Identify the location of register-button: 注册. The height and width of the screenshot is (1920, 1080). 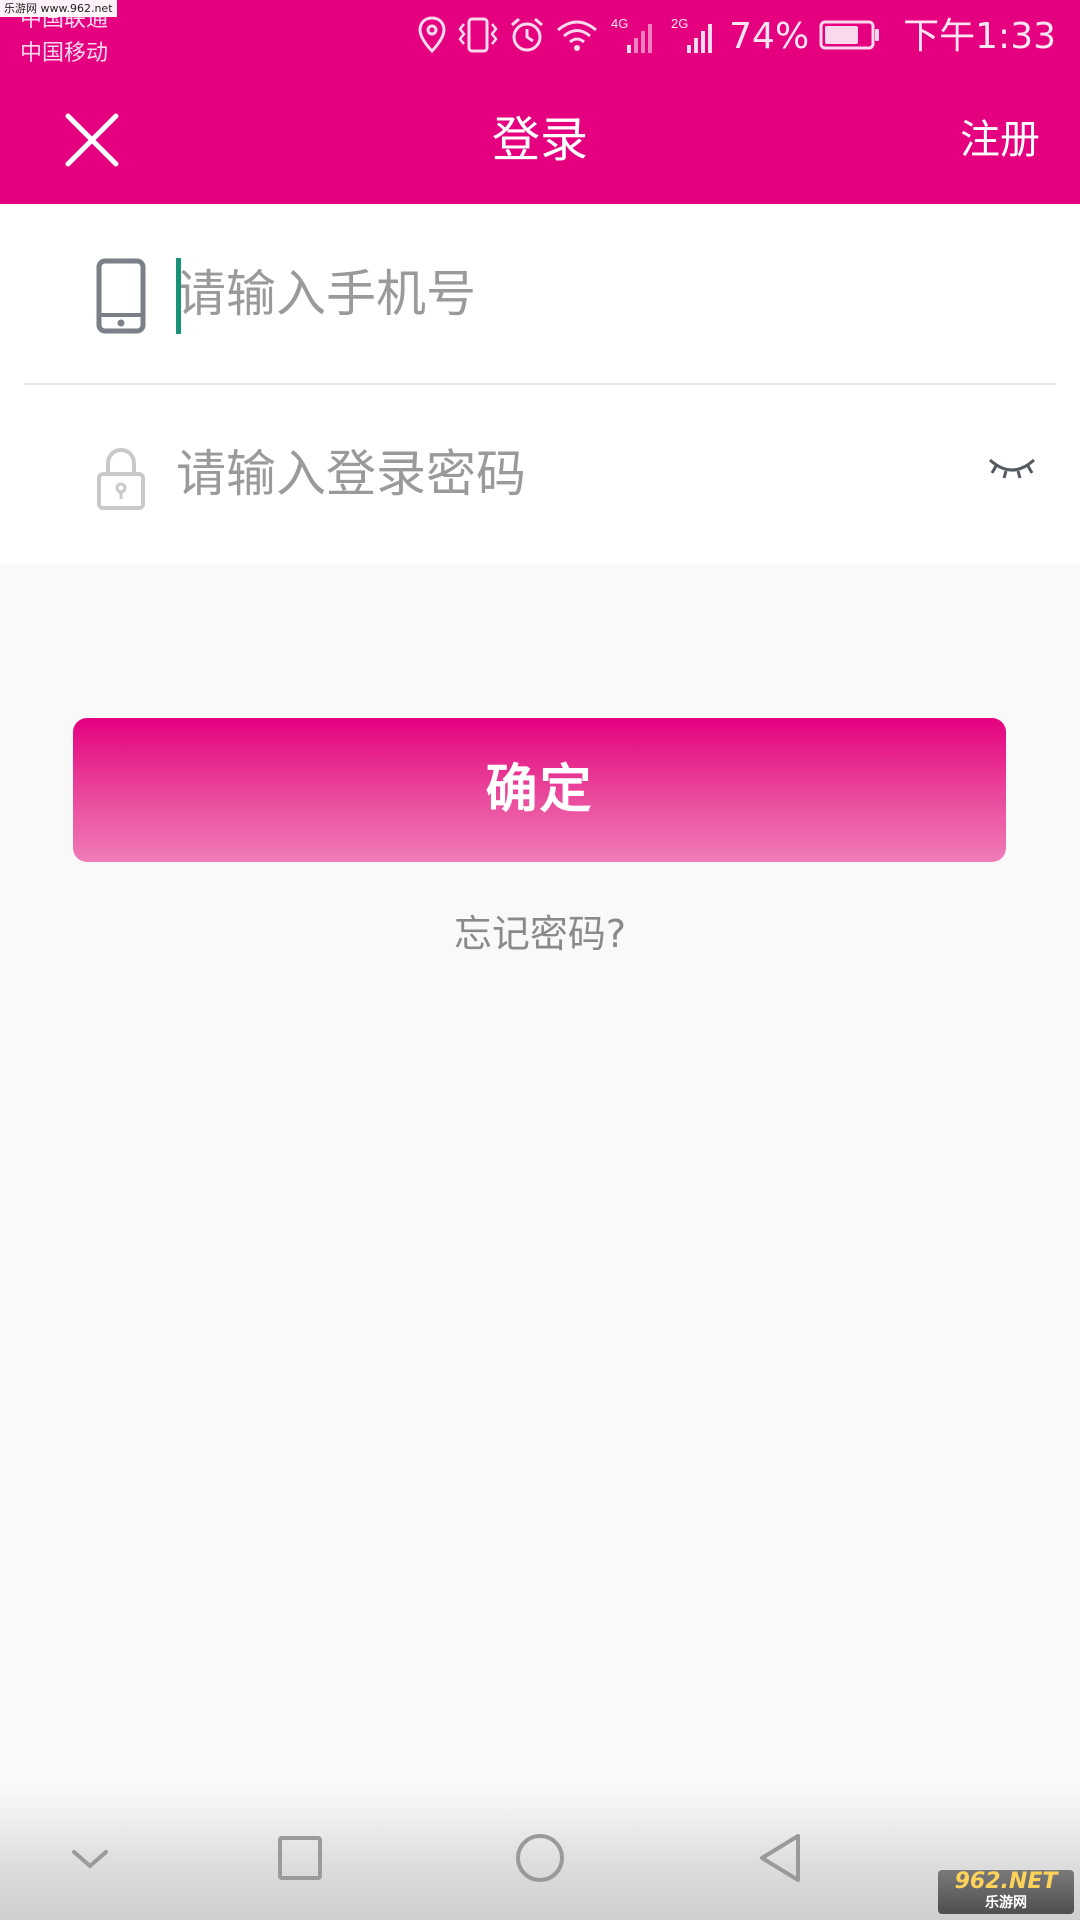
(1000, 140).